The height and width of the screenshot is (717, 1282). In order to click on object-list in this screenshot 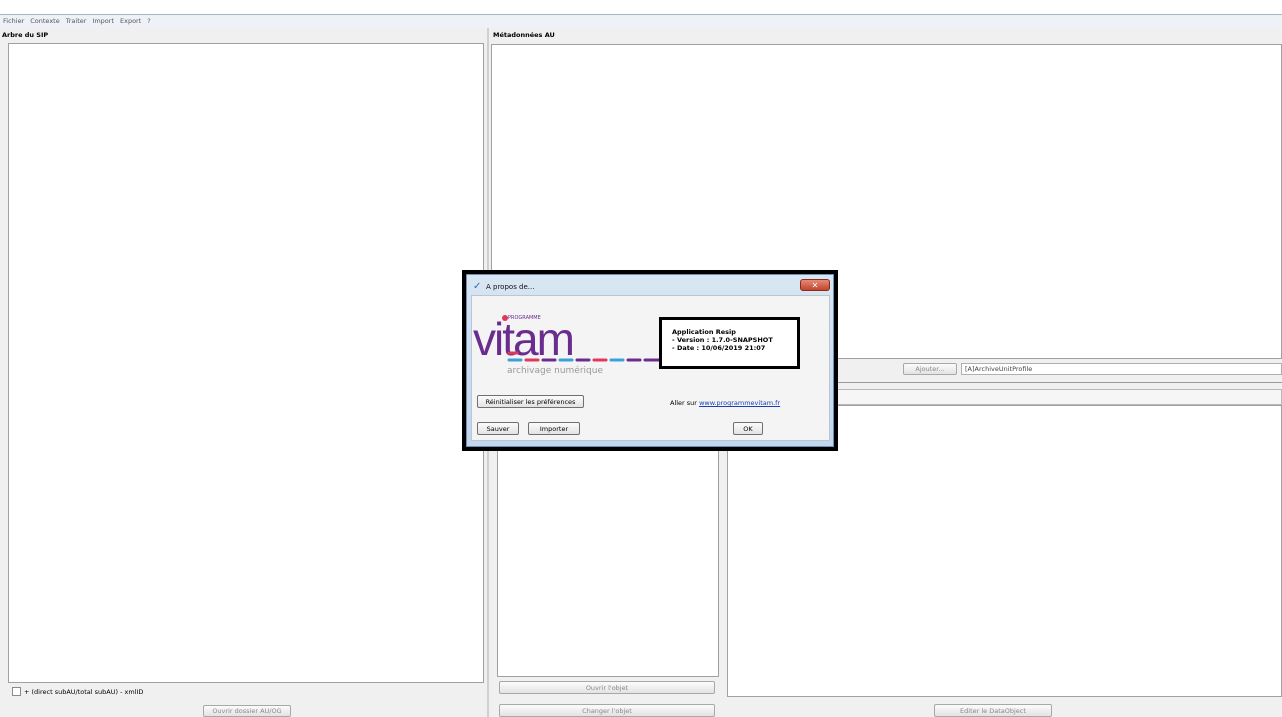, I will do `click(608, 562)`.